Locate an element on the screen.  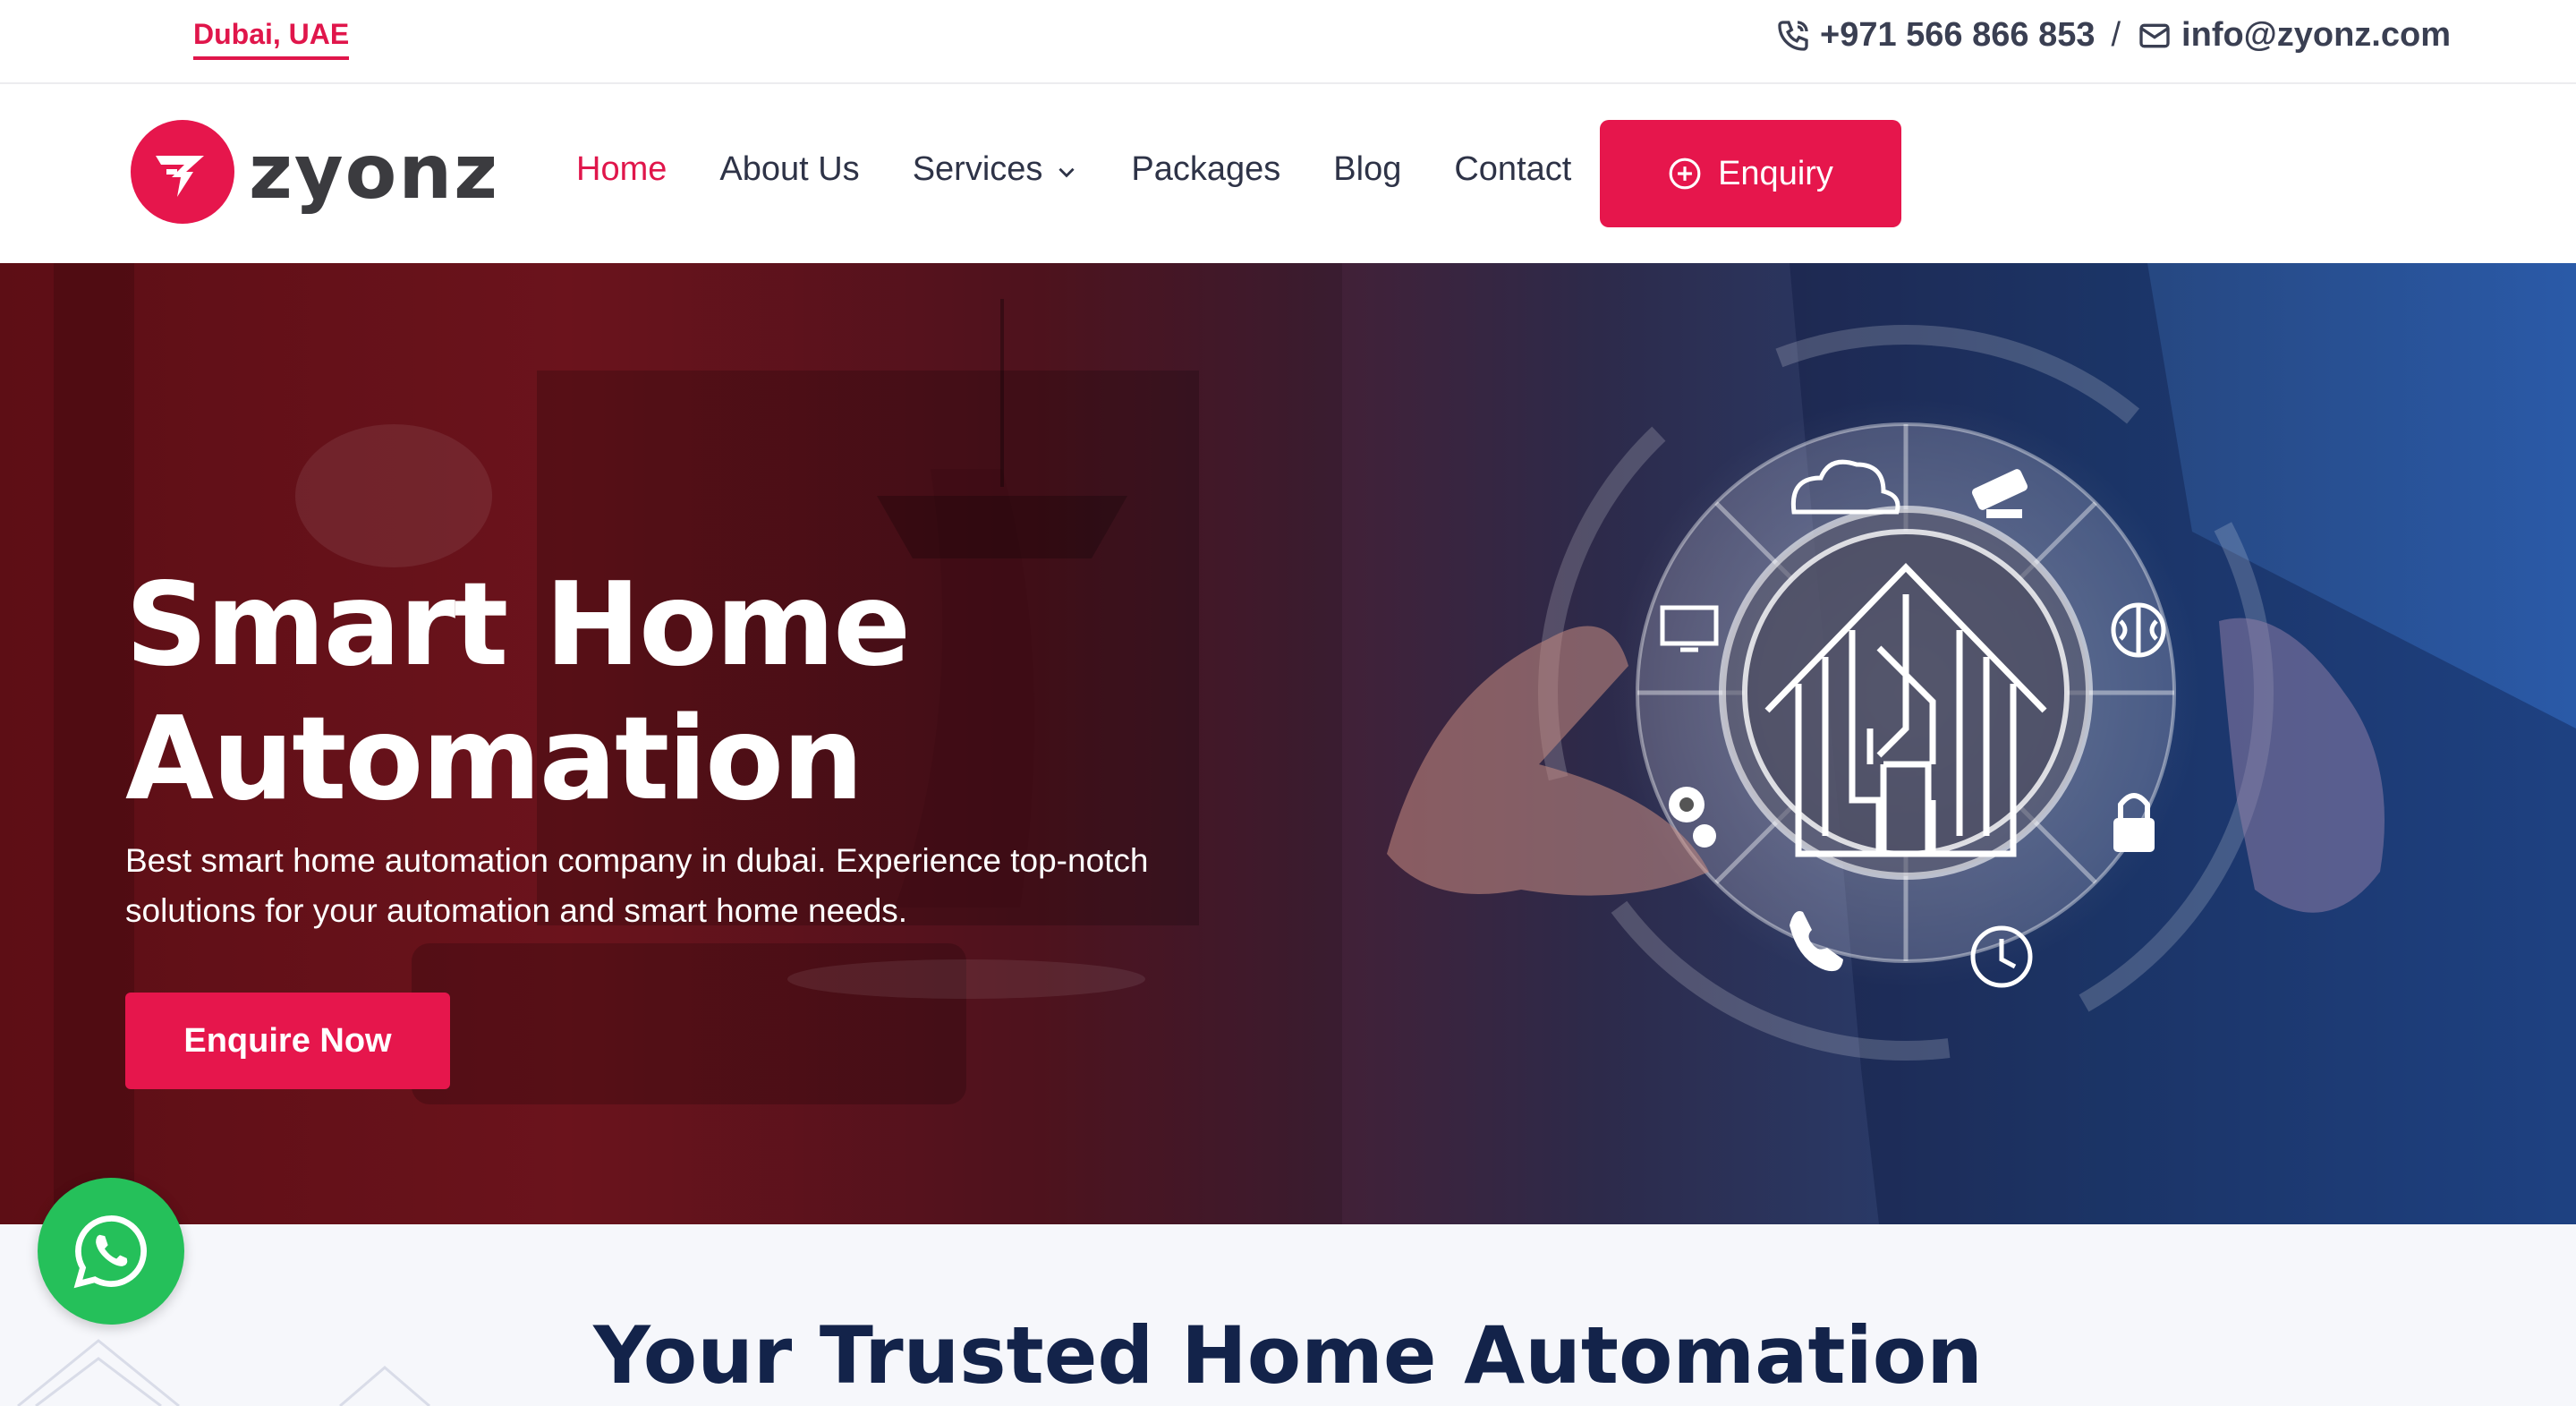
nav-services: Services is located at coordinates (996, 170).